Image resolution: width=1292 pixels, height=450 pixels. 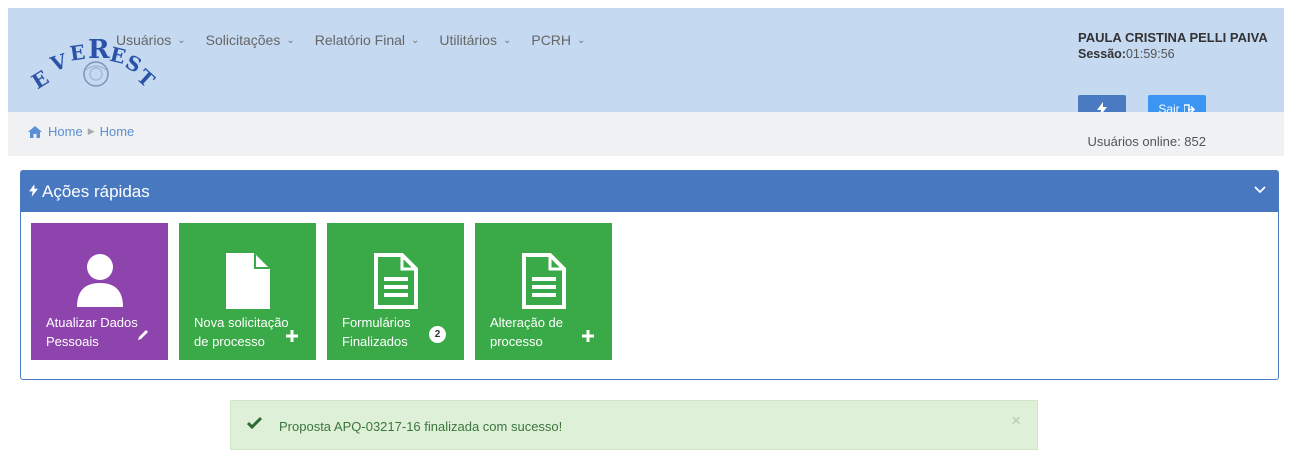 I want to click on menu-label: Utilitários, so click(x=468, y=40).